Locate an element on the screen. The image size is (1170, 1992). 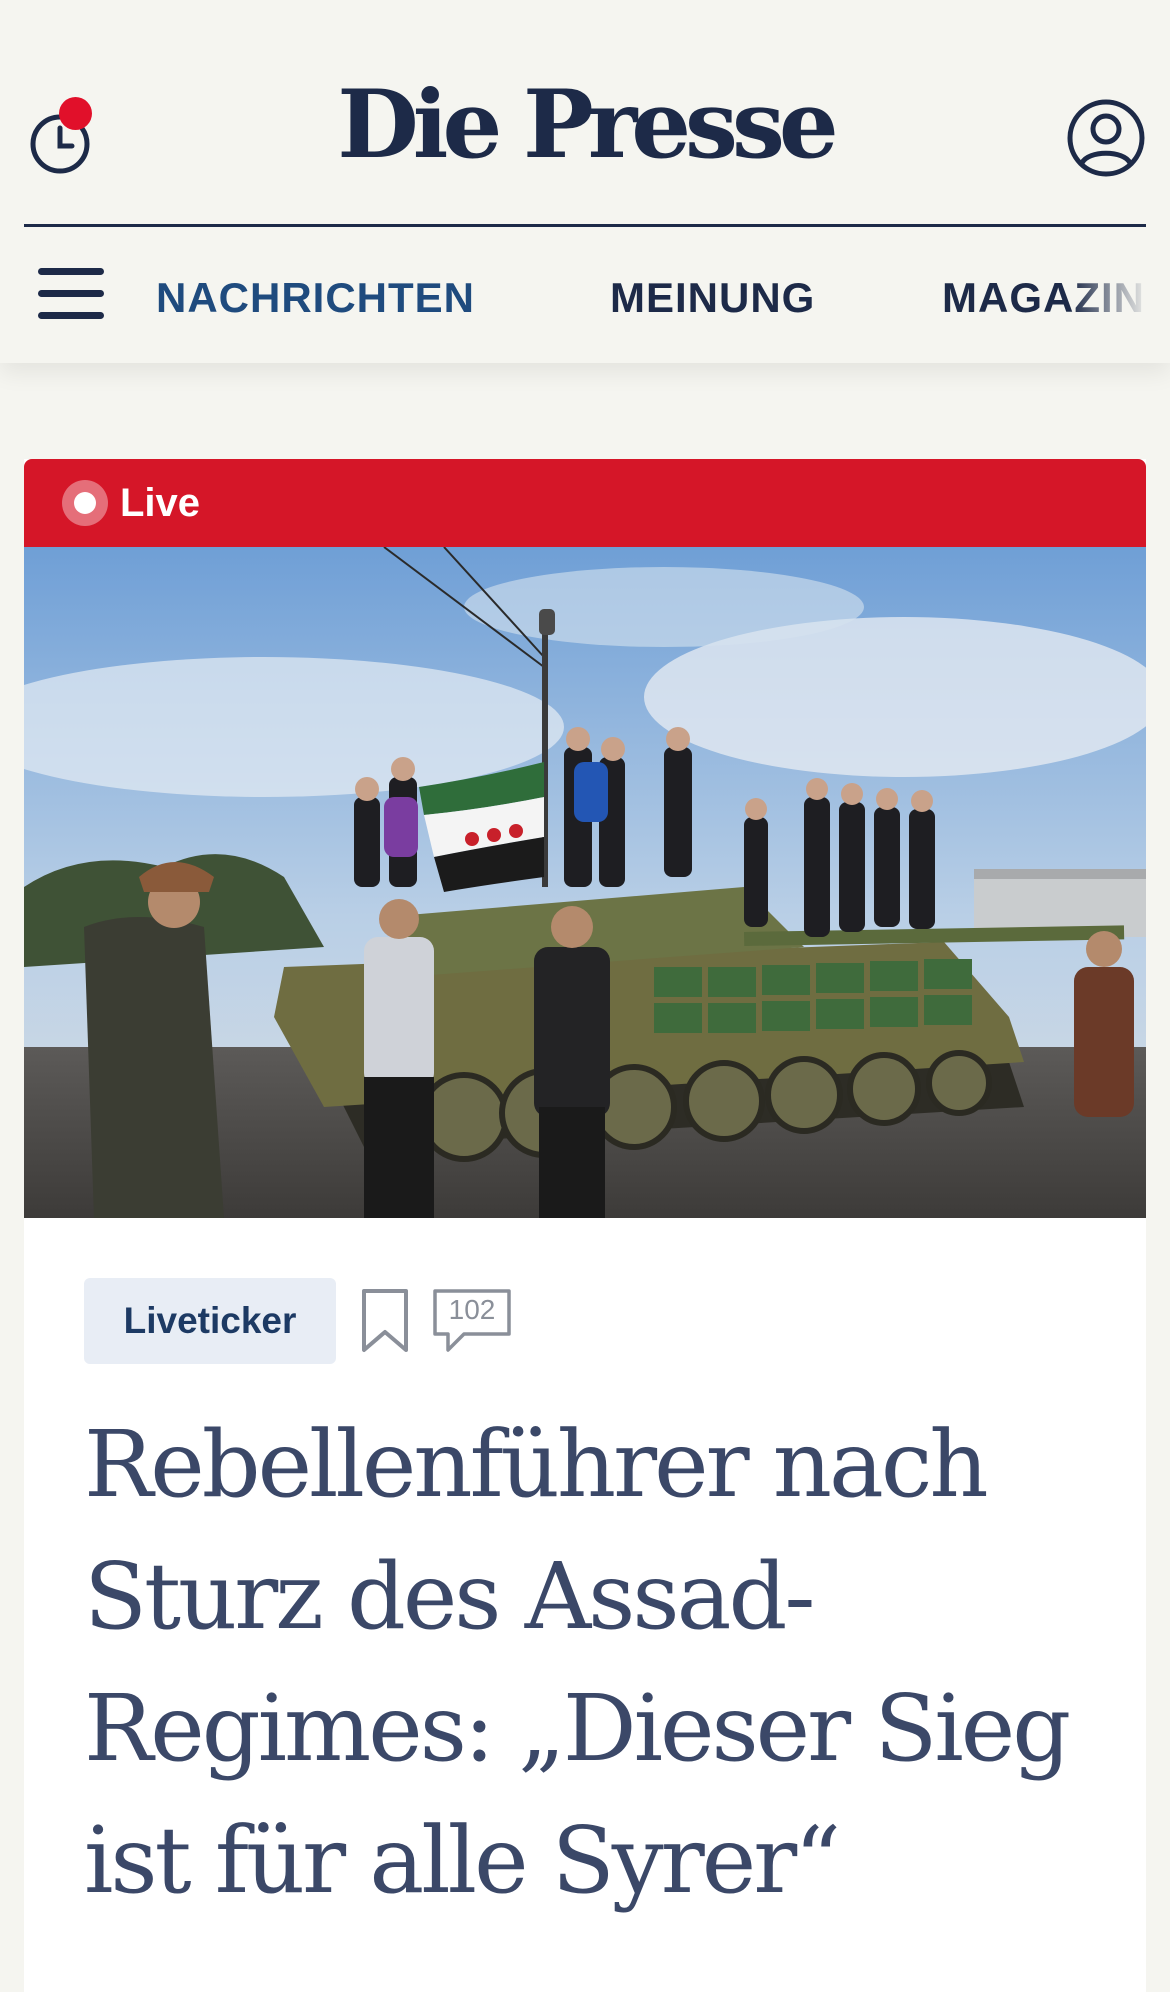
live-indicator-icon is located at coordinates (85, 503).